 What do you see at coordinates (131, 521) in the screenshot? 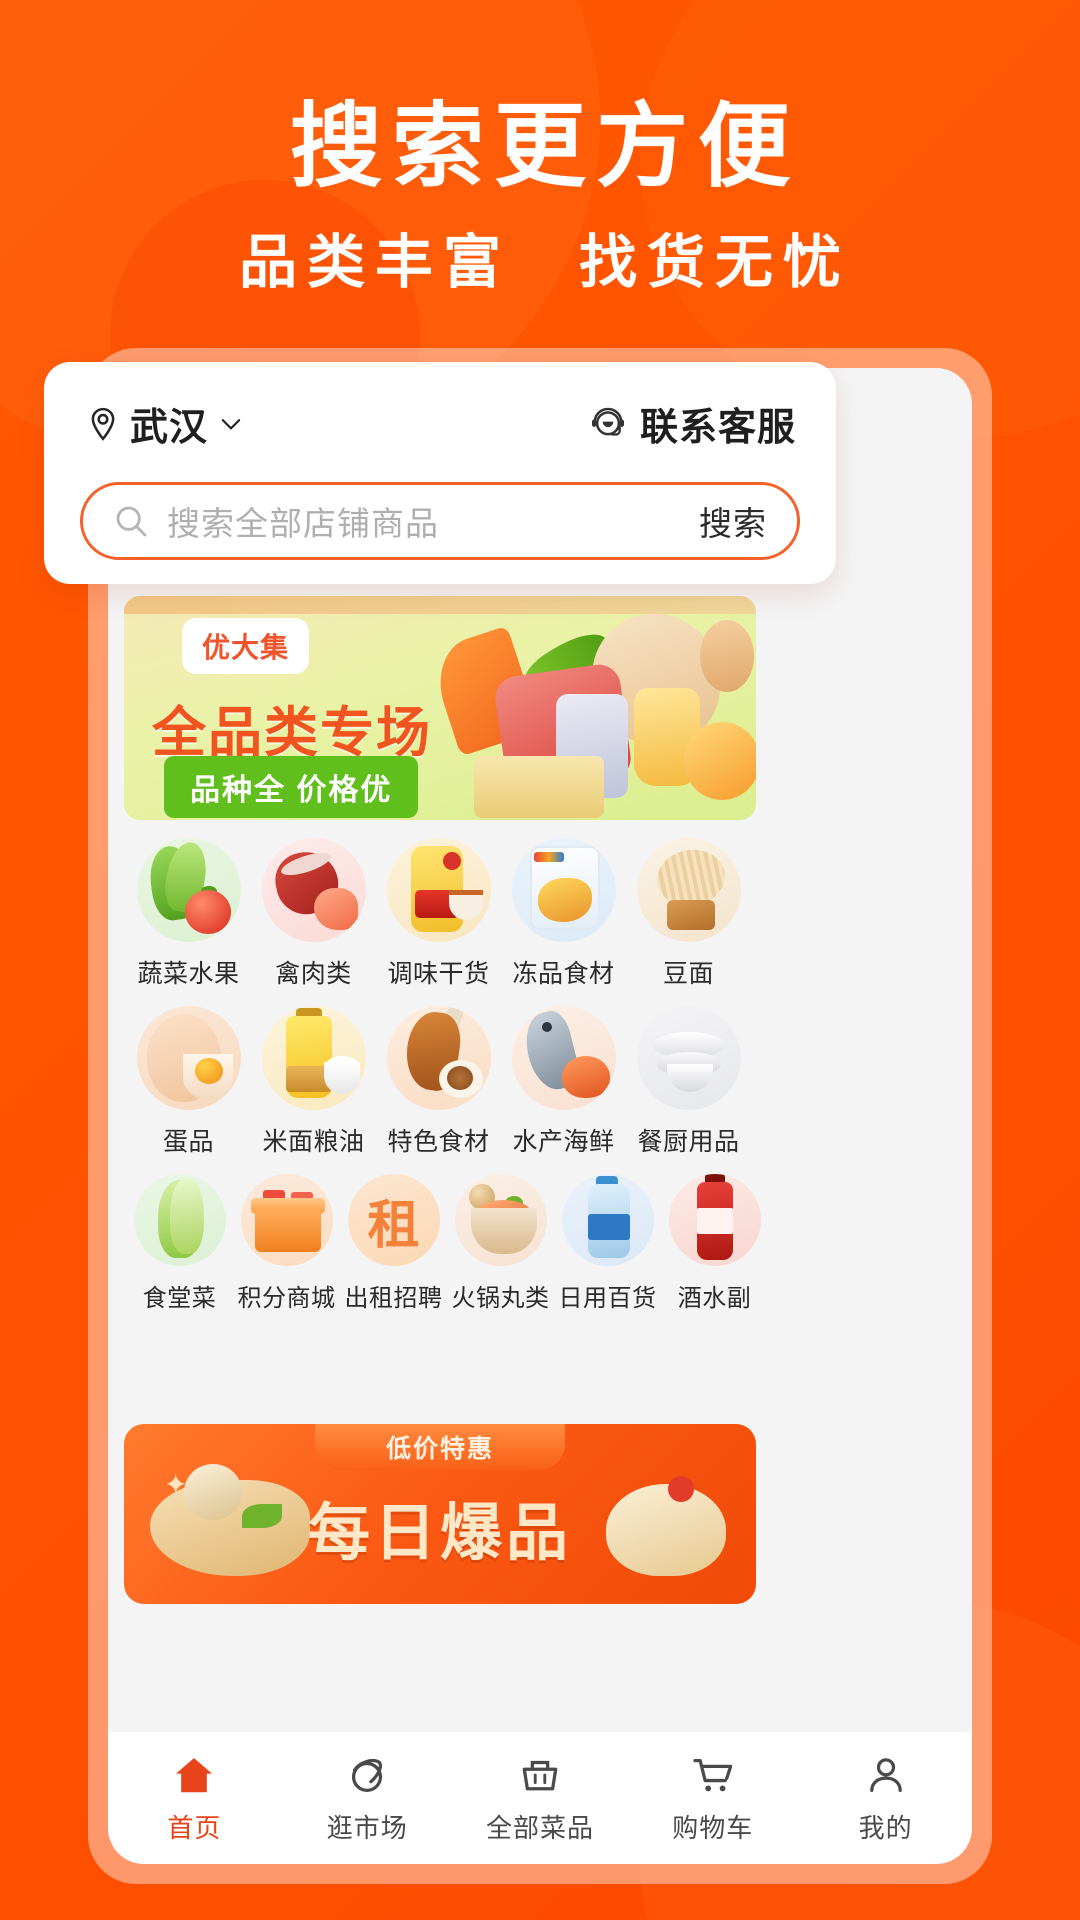
I see `search-icon` at bounding box center [131, 521].